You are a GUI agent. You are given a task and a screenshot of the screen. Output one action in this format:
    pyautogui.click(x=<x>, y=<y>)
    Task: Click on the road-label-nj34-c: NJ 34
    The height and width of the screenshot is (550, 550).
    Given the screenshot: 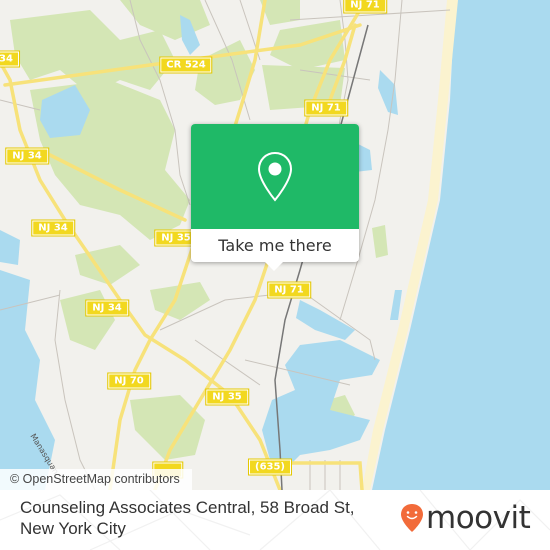 What is the action you would take?
    pyautogui.click(x=107, y=308)
    